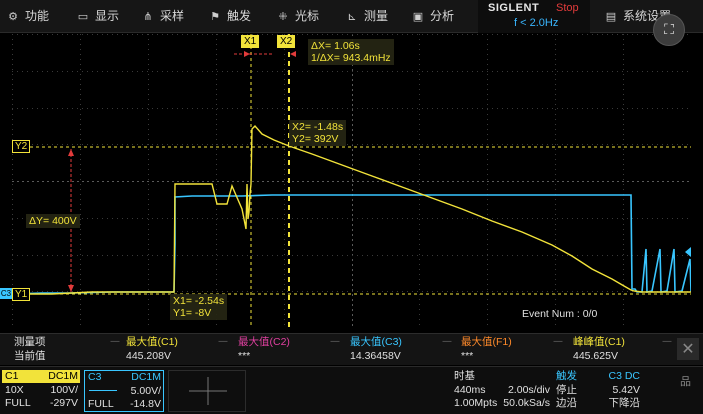 The height and width of the screenshot is (414, 703). What do you see at coordinates (192, 313) in the screenshot?
I see `y1-voltage-value: Y1= -8V` at bounding box center [192, 313].